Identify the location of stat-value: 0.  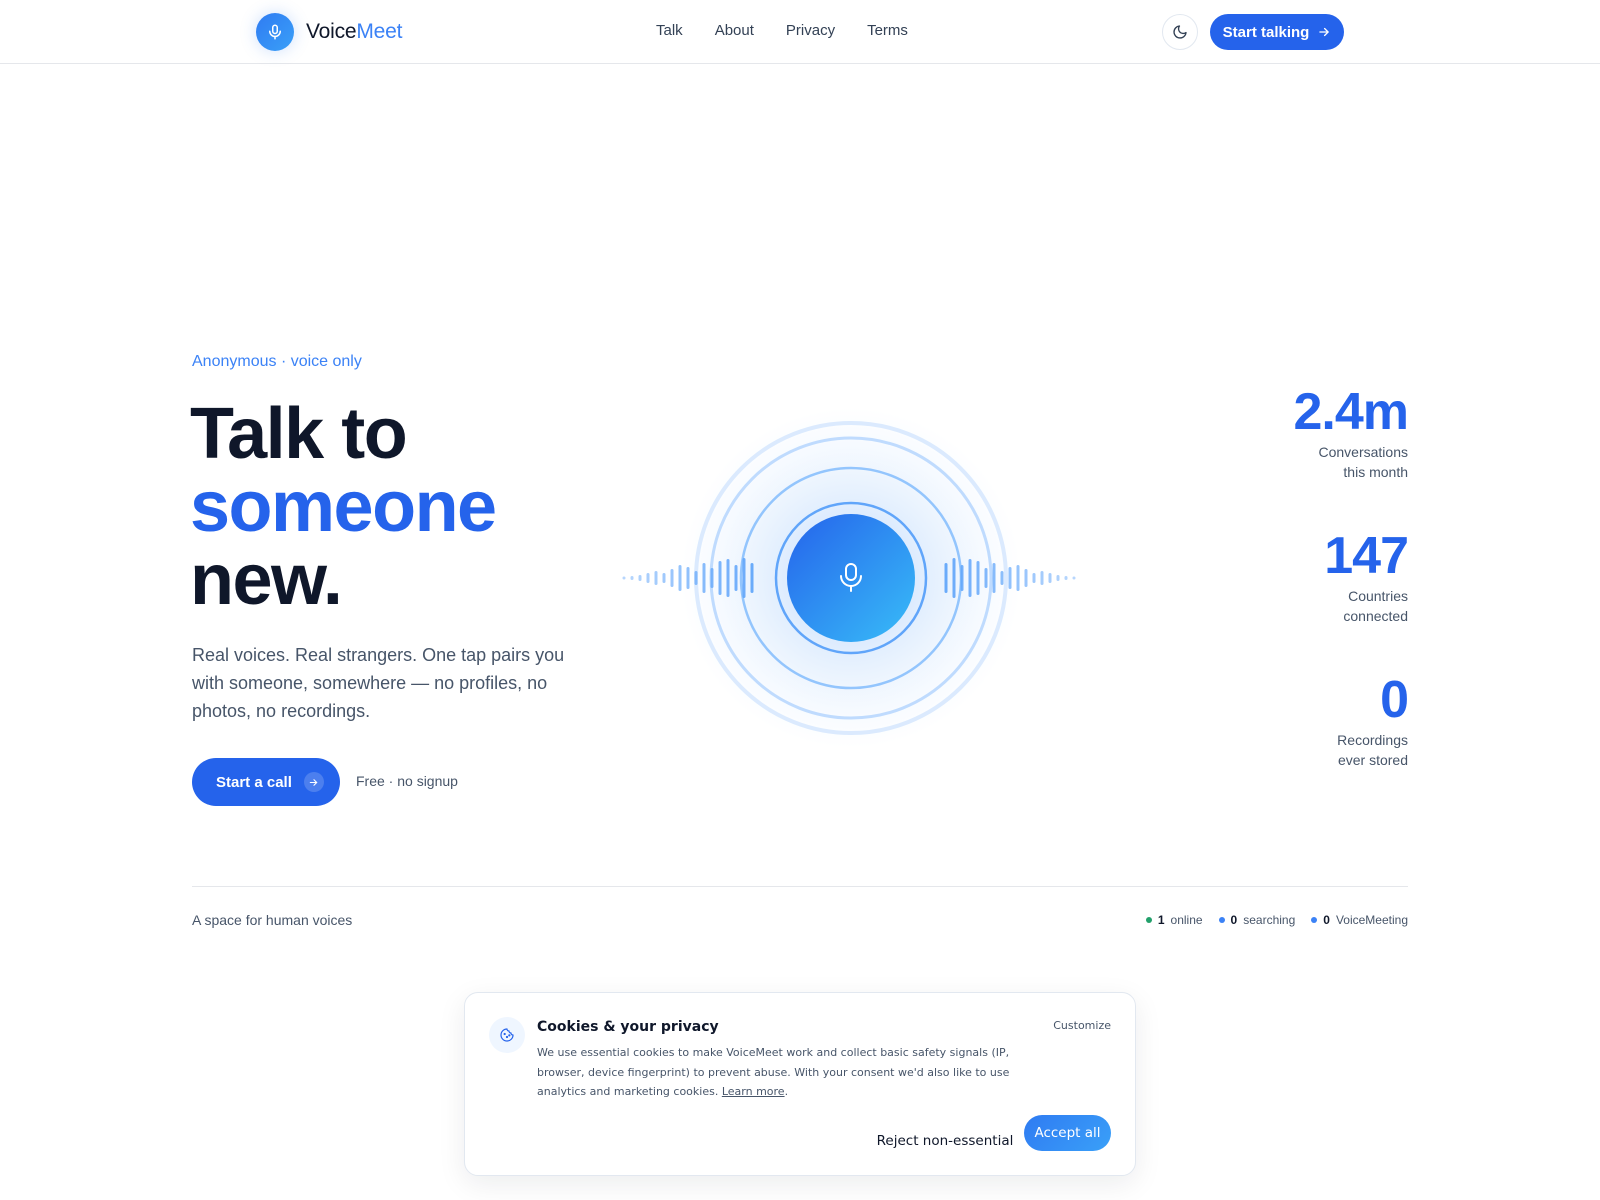
(1394, 700).